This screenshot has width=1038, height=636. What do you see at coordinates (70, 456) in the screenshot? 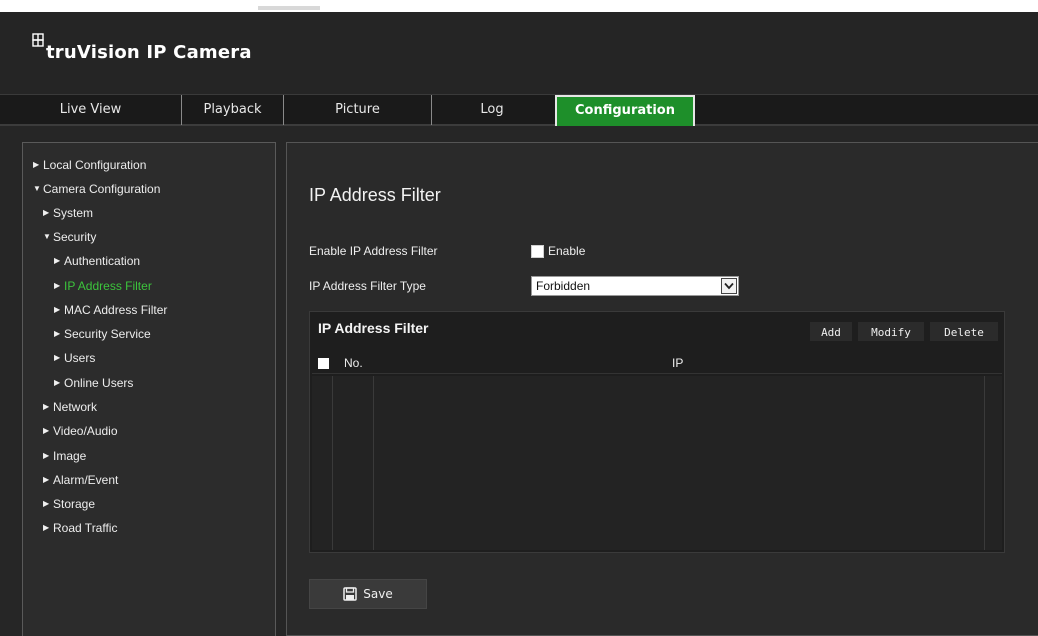
I see `tree-item-label: Image` at bounding box center [70, 456].